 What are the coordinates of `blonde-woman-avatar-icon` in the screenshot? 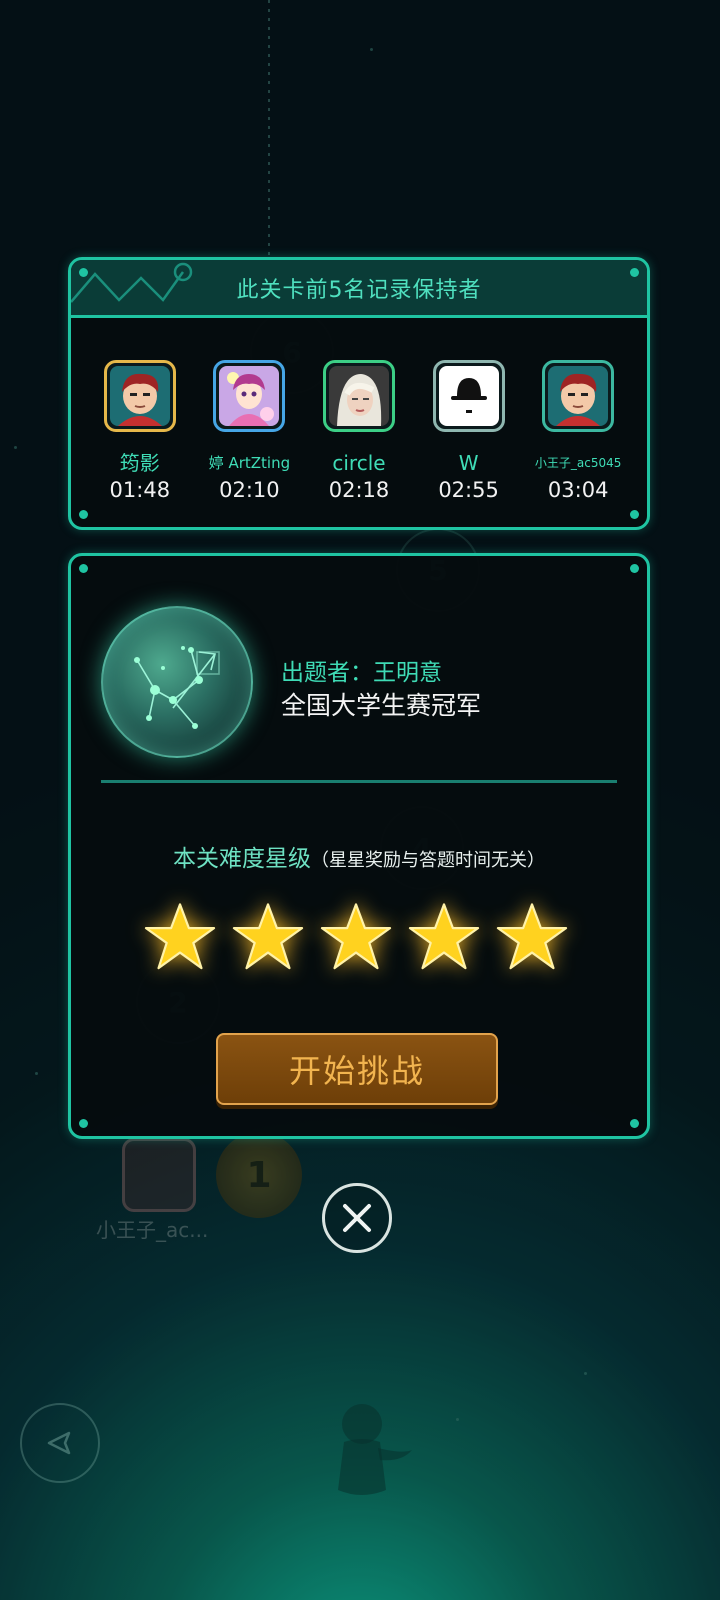 It's located at (358, 396).